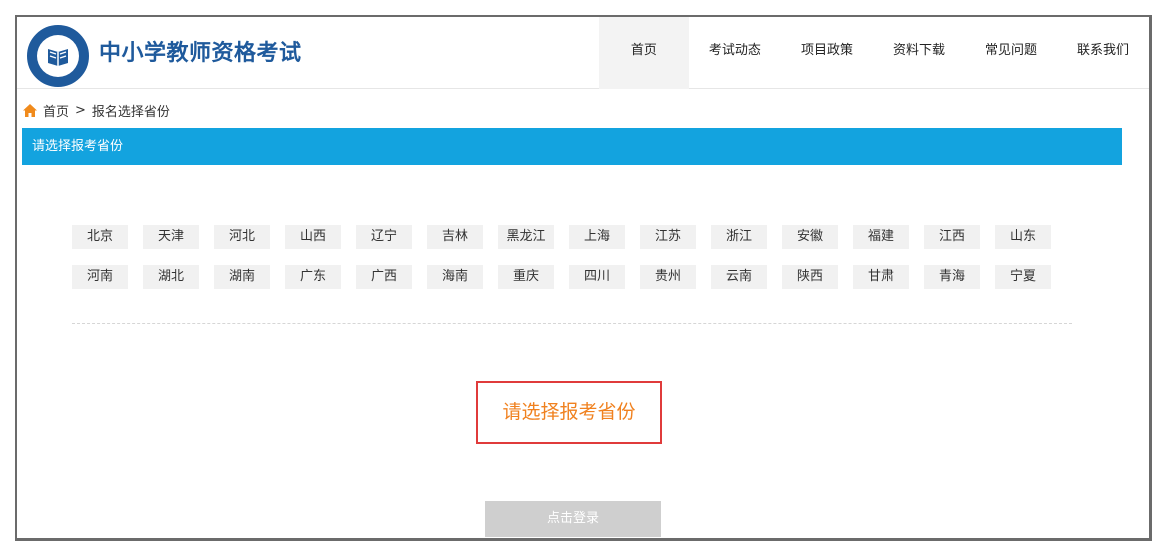 This screenshot has height=555, width=1167. Describe the element at coordinates (739, 237) in the screenshot. I see `province-button: 浙江` at that location.